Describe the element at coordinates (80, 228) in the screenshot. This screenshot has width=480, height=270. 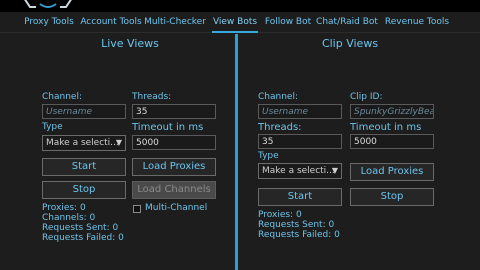
I see `live-stat-requests-sent: Requests Sent: 0` at that location.